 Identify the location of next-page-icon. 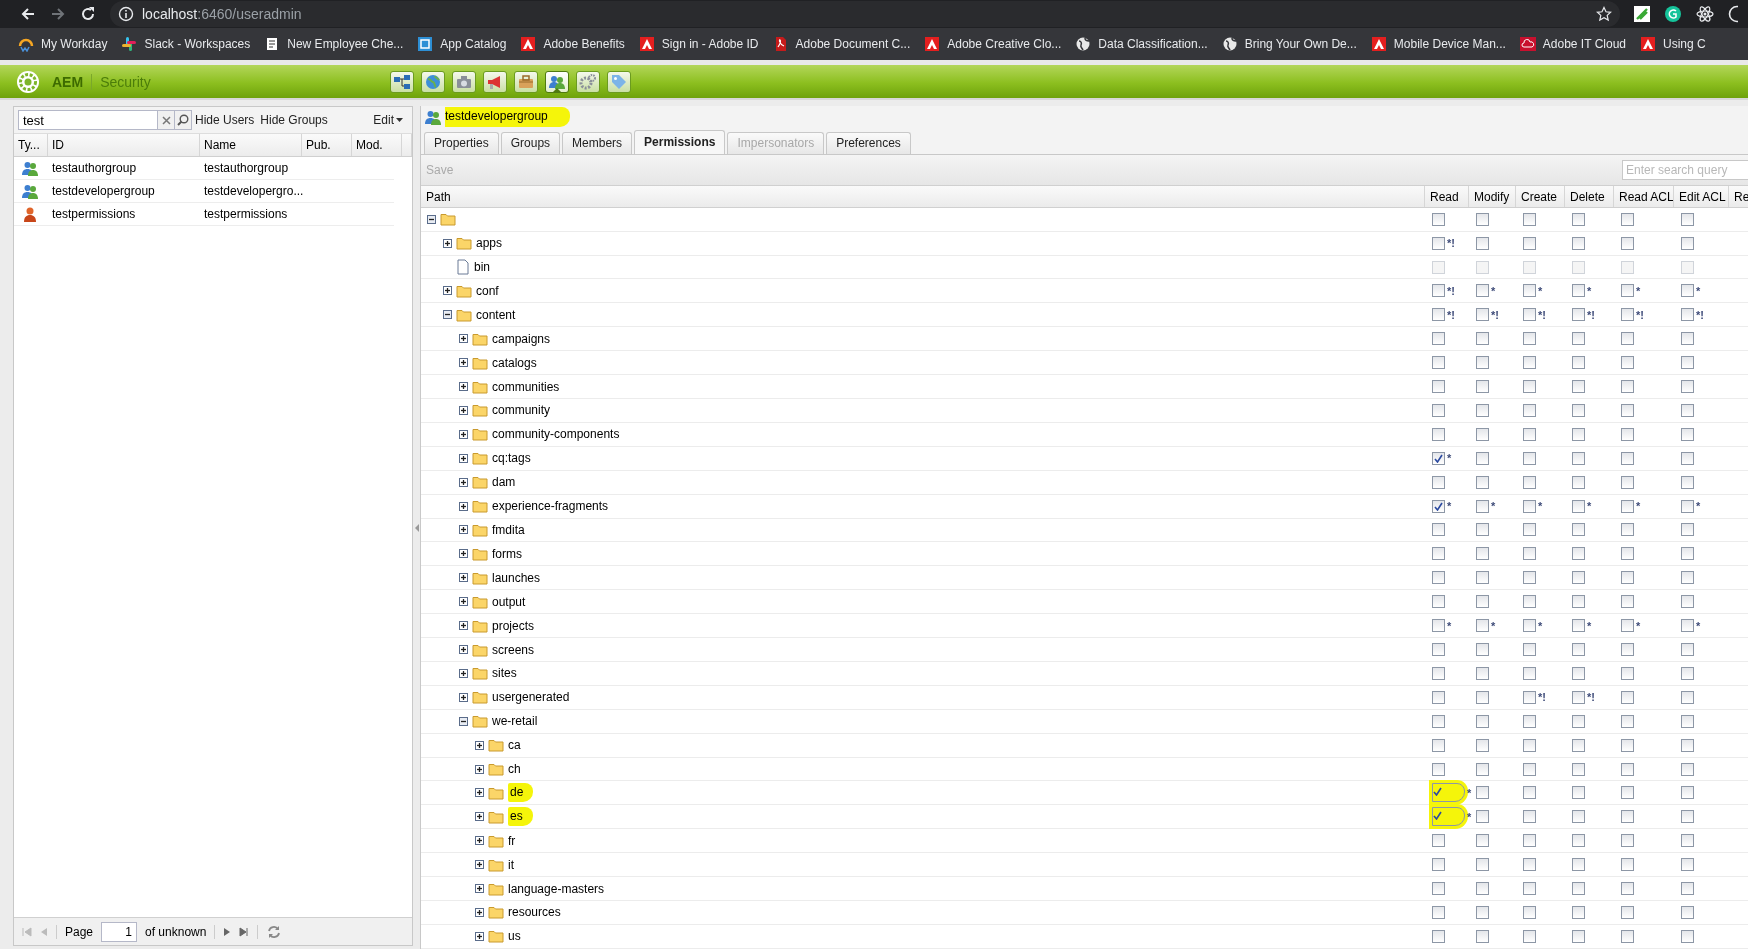
(227, 931).